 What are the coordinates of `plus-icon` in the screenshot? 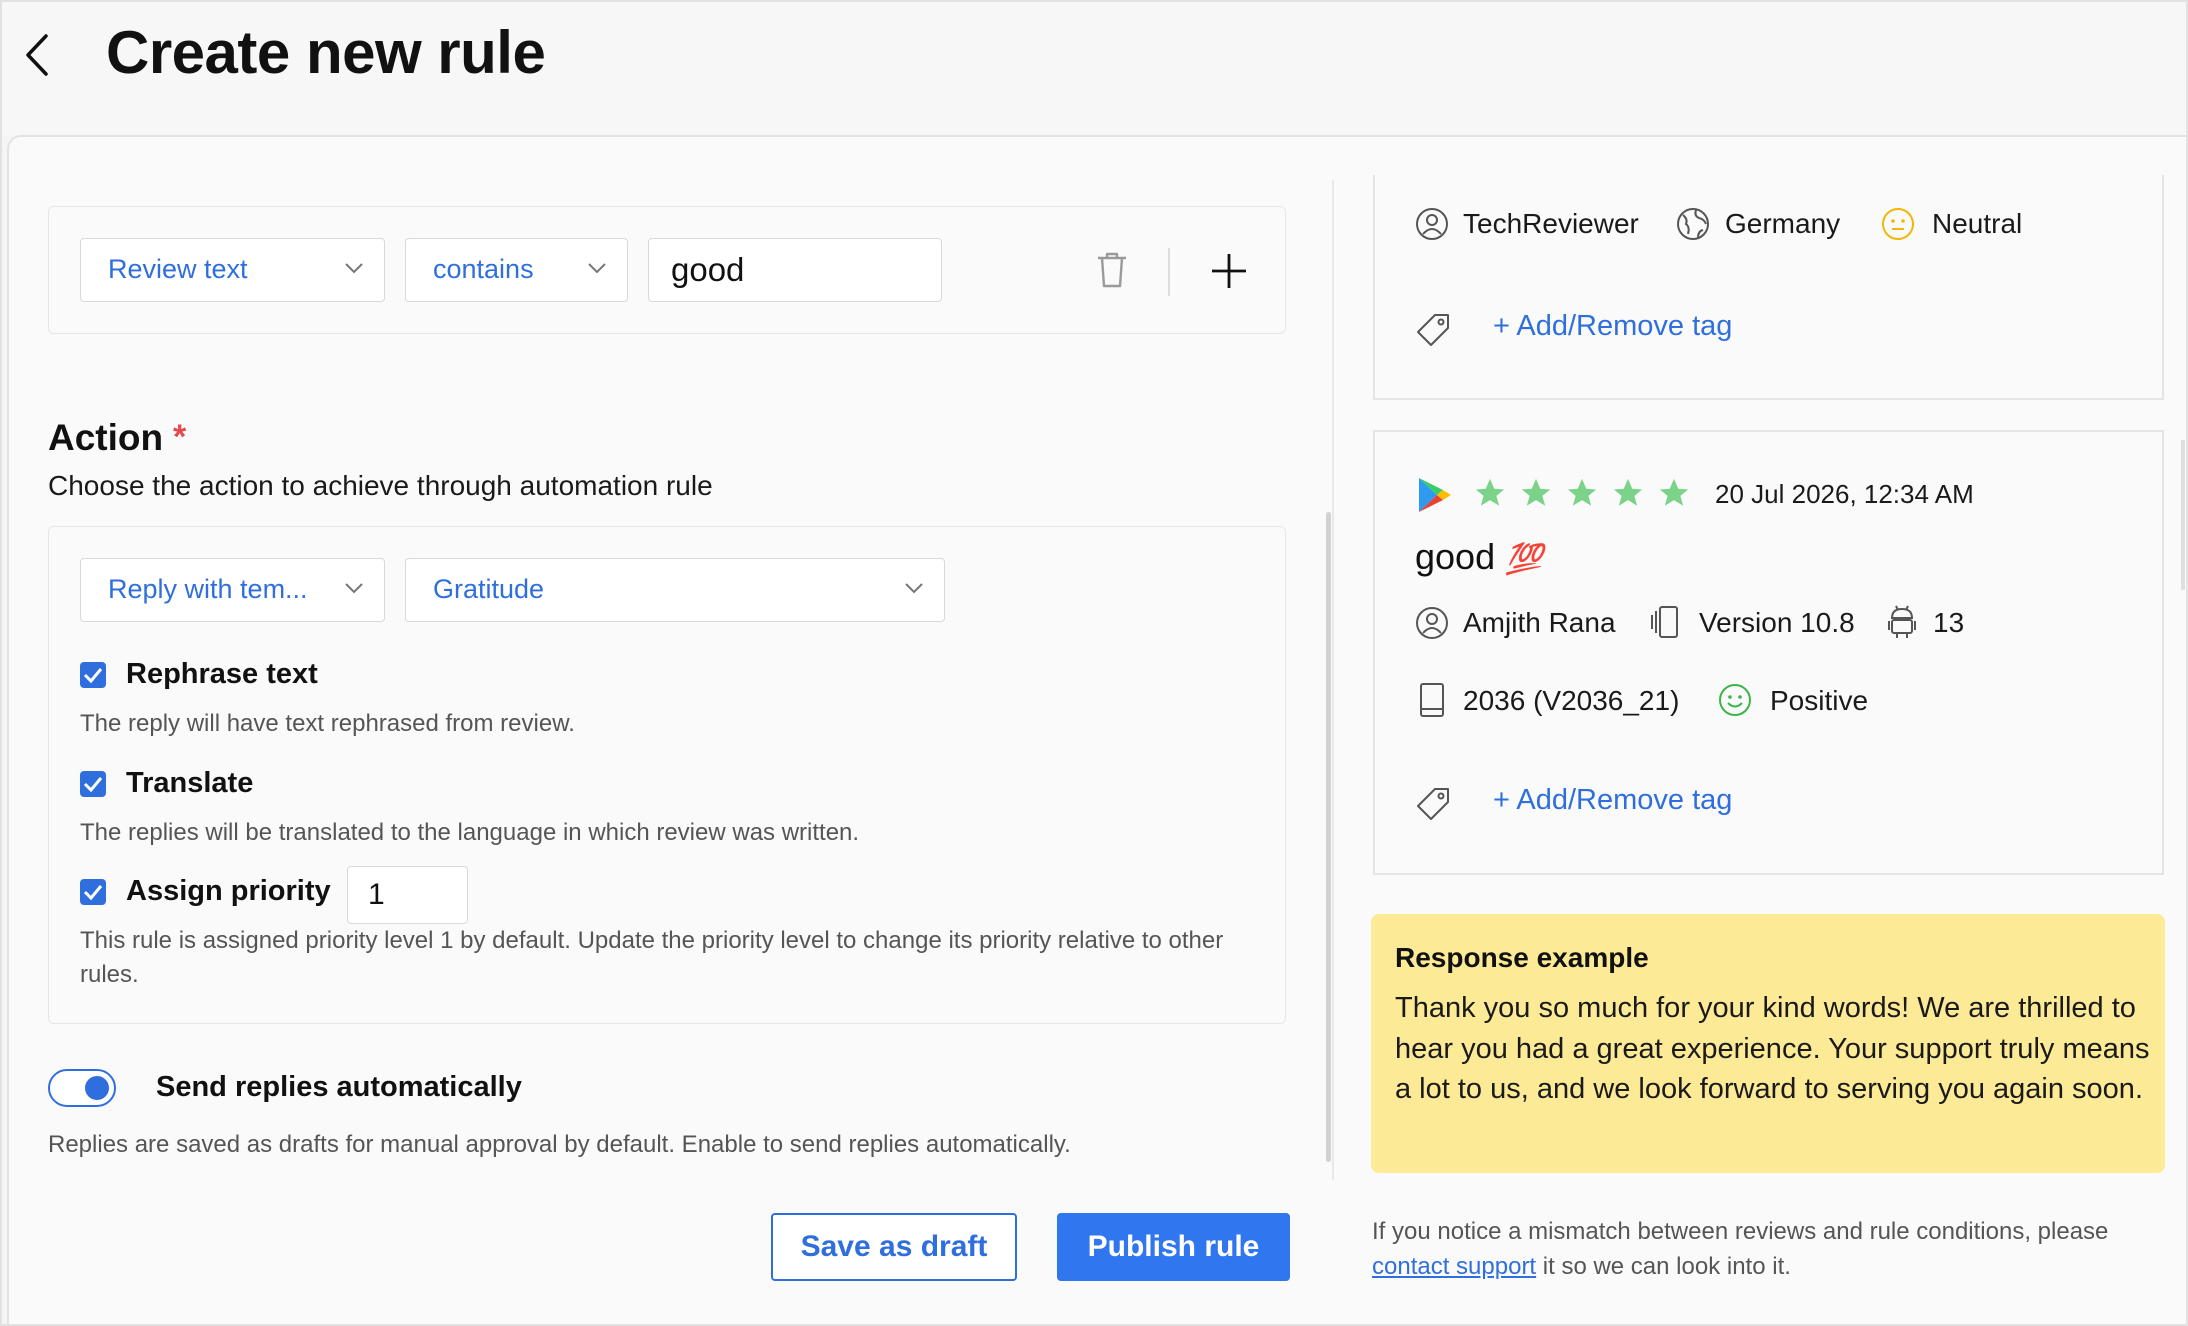 It's located at (1229, 271).